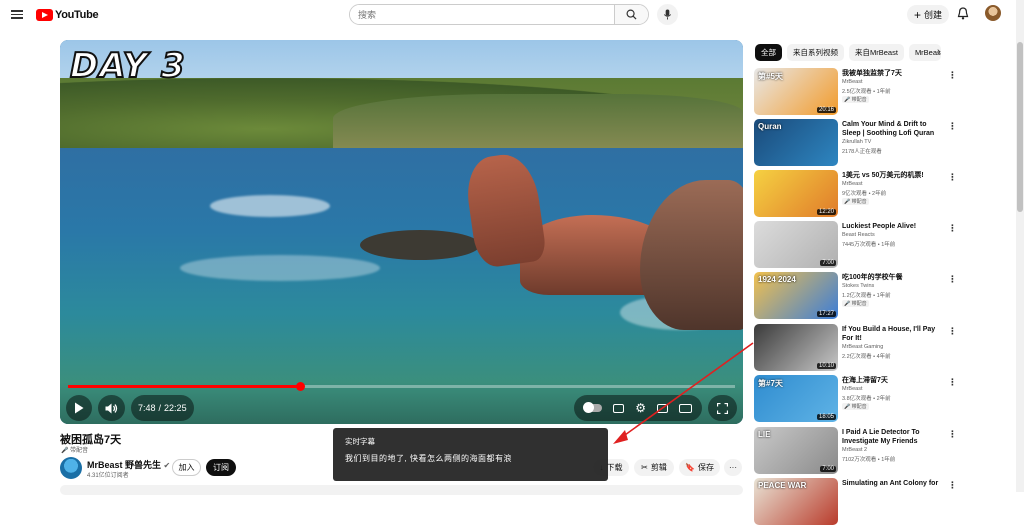 Image resolution: width=1024 pixels, height=526 pixels. Describe the element at coordinates (108, 476) in the screenshot. I see `subscriber-count: 4.31亿位订阅者` at that location.